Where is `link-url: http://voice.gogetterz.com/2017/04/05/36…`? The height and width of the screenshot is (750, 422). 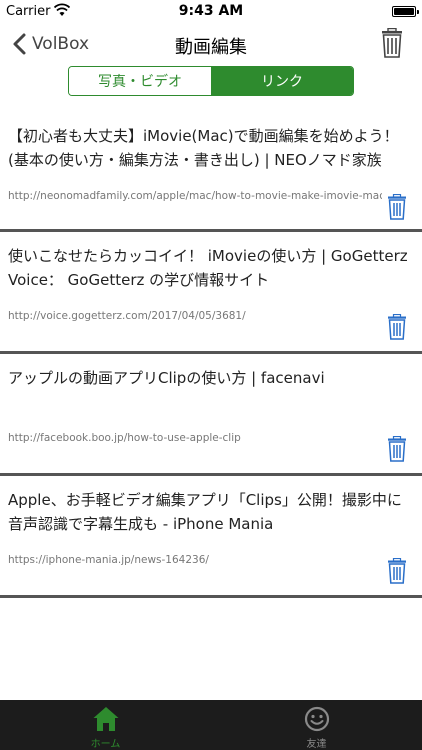
link-url: http://voice.gogetterz.com/2017/04/05/36… is located at coordinates (127, 316).